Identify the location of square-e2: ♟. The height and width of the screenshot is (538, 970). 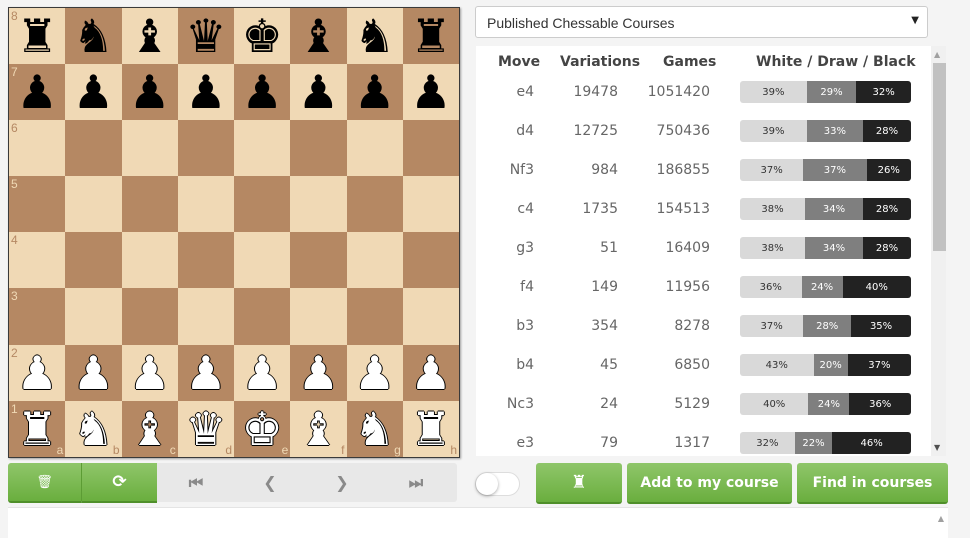
(262, 372).